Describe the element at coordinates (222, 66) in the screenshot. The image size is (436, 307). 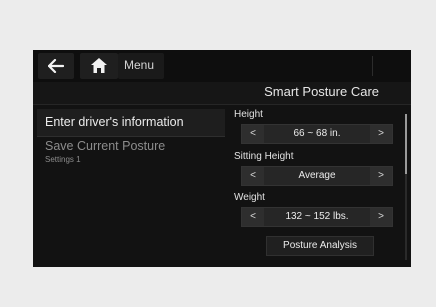
I see `top-bar: Menu` at that location.